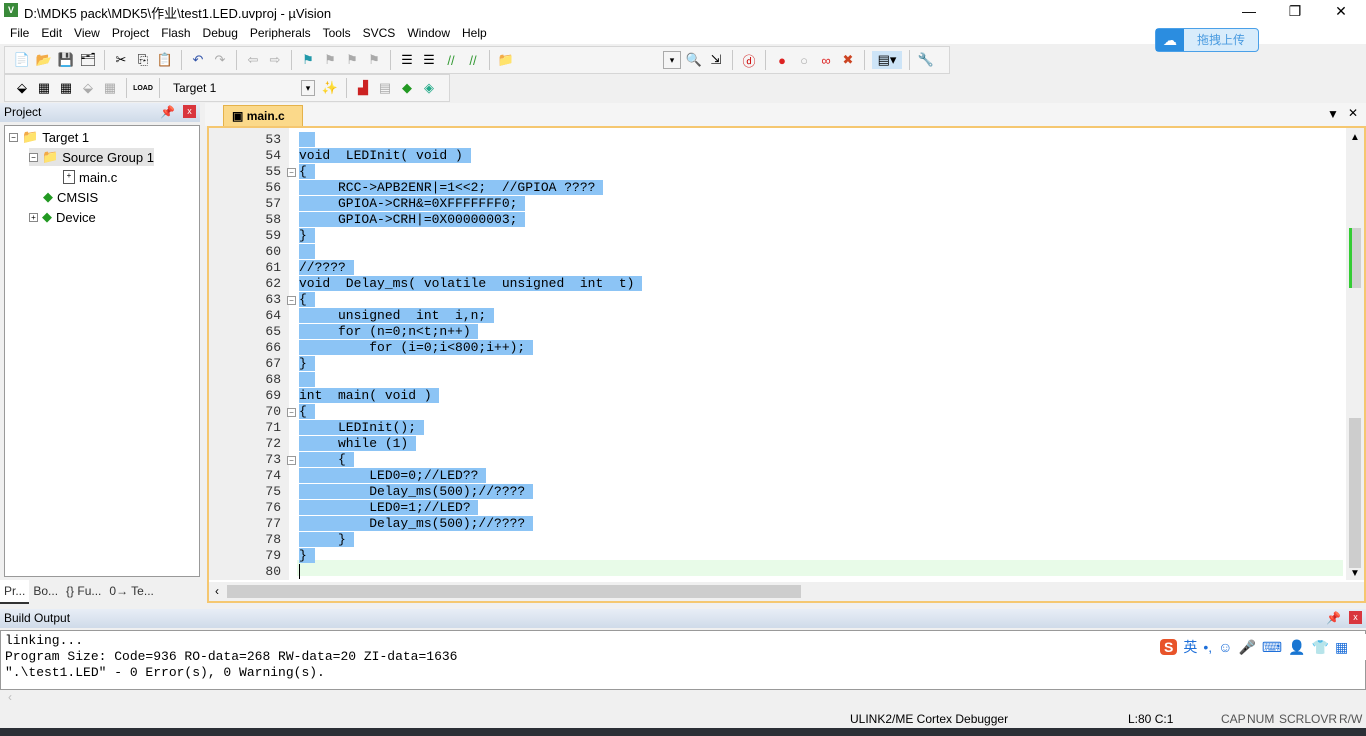 The width and height of the screenshot is (1366, 736). Describe the element at coordinates (1353, 113) in the screenshot. I see `close-tab-button: ✕` at that location.